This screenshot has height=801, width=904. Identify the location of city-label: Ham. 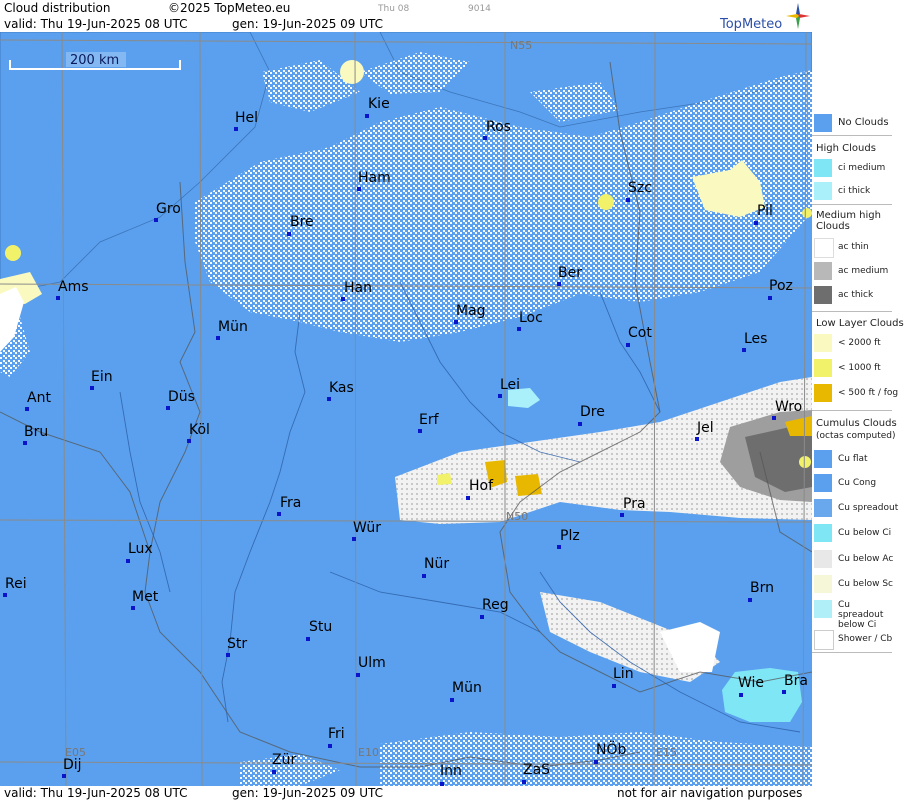
(374, 178).